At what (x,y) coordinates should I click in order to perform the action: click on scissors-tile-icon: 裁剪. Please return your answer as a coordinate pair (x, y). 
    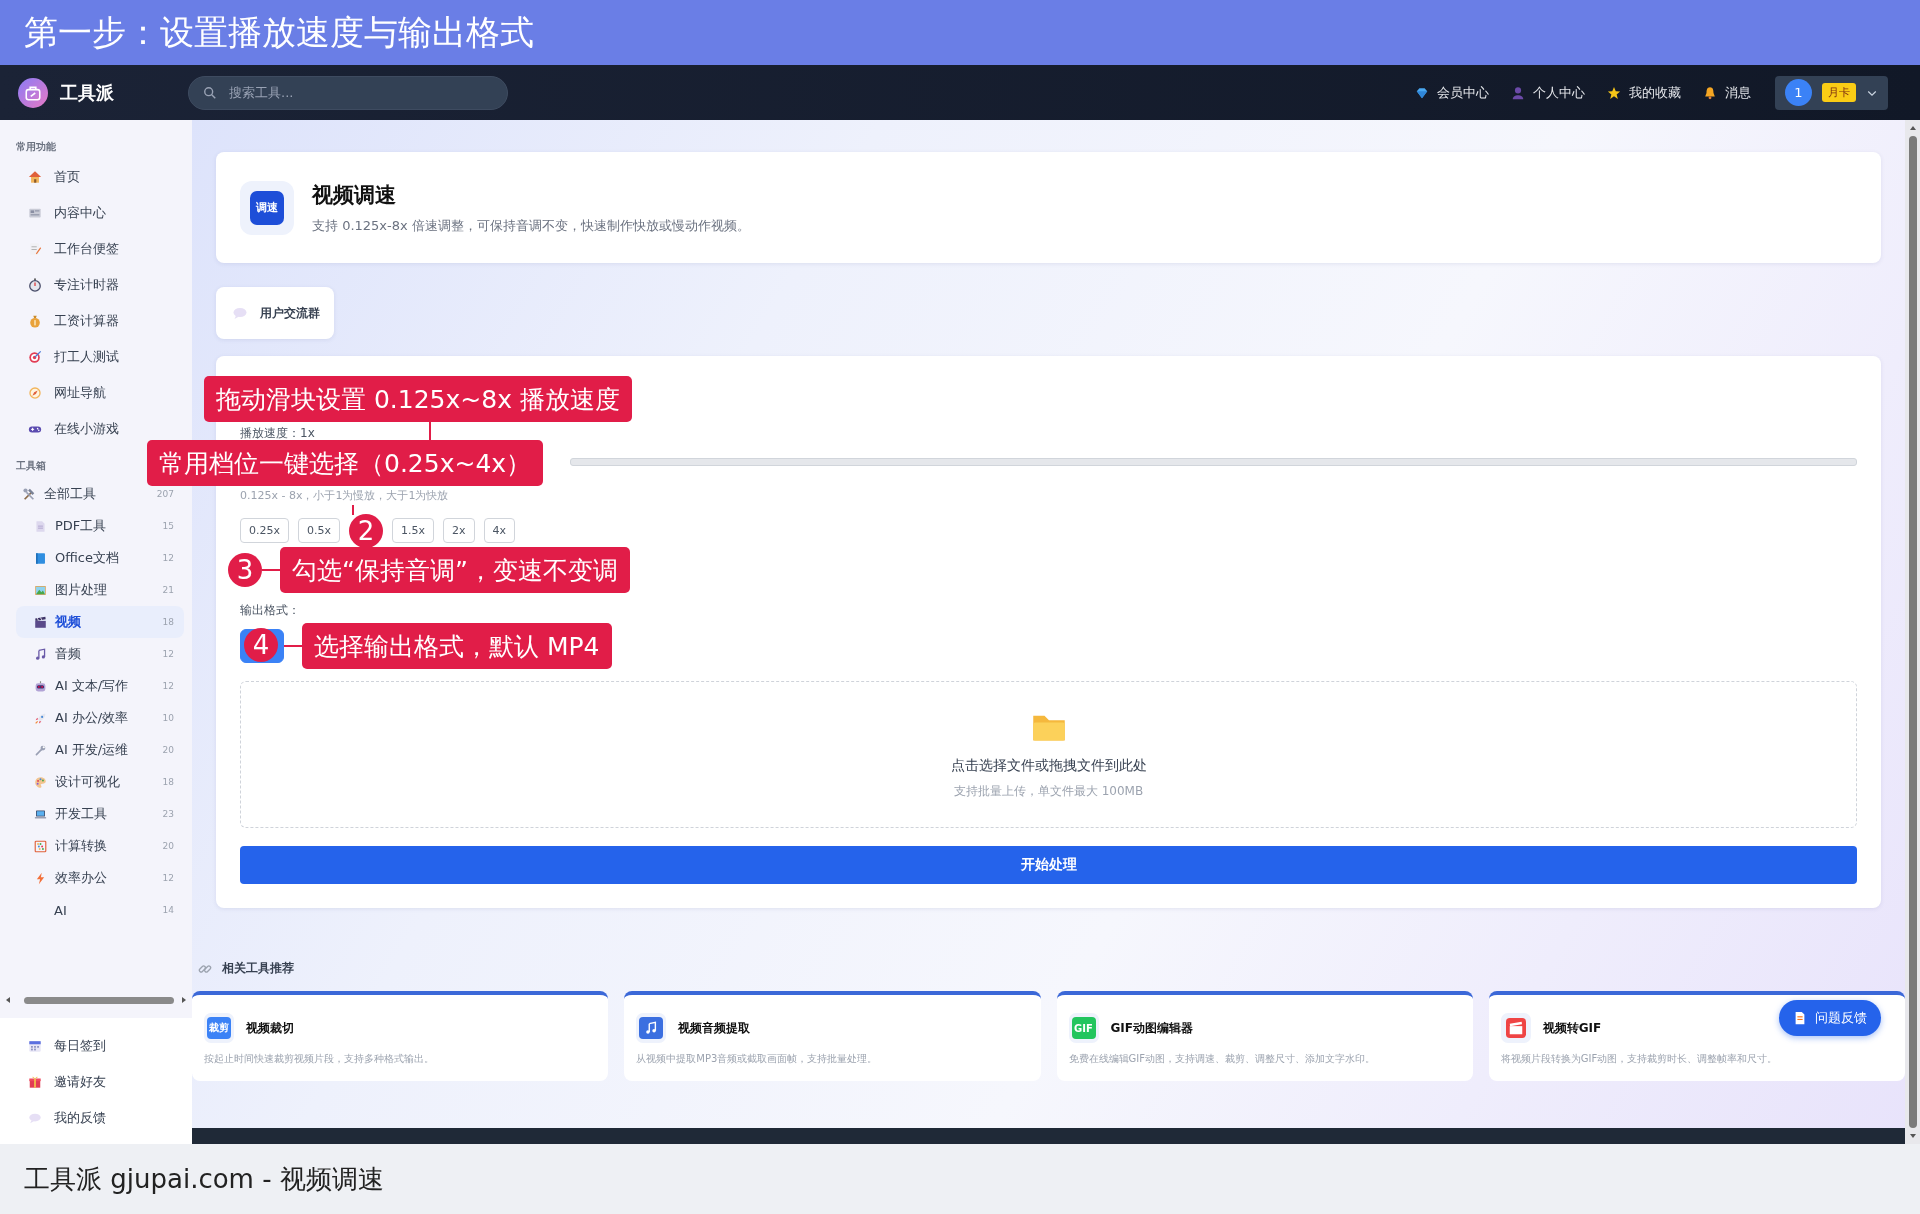
    Looking at the image, I should click on (219, 1028).